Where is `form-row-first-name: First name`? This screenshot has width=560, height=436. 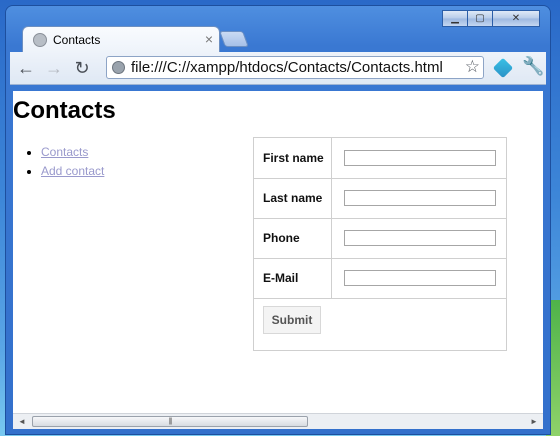
form-row-first-name: First name is located at coordinates (380, 158).